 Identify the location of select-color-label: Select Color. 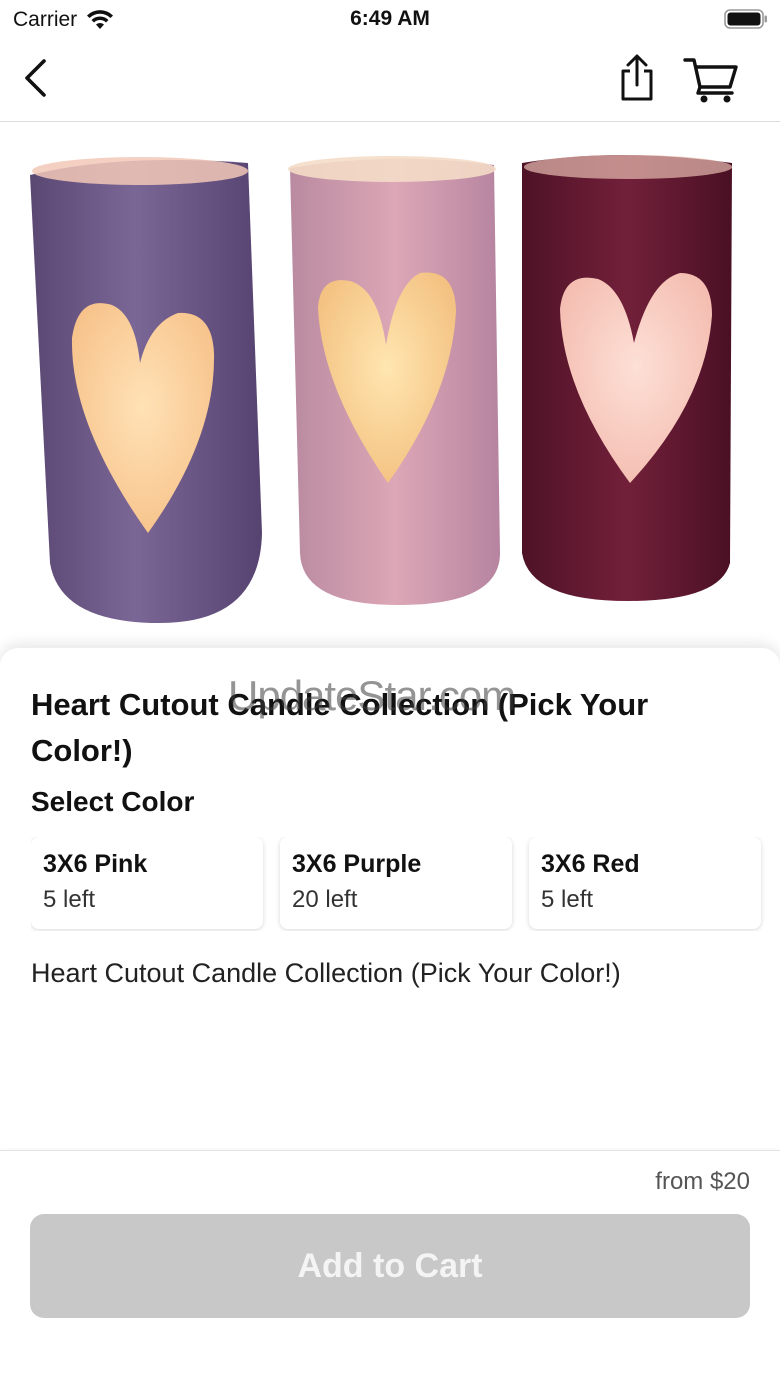
(113, 801).